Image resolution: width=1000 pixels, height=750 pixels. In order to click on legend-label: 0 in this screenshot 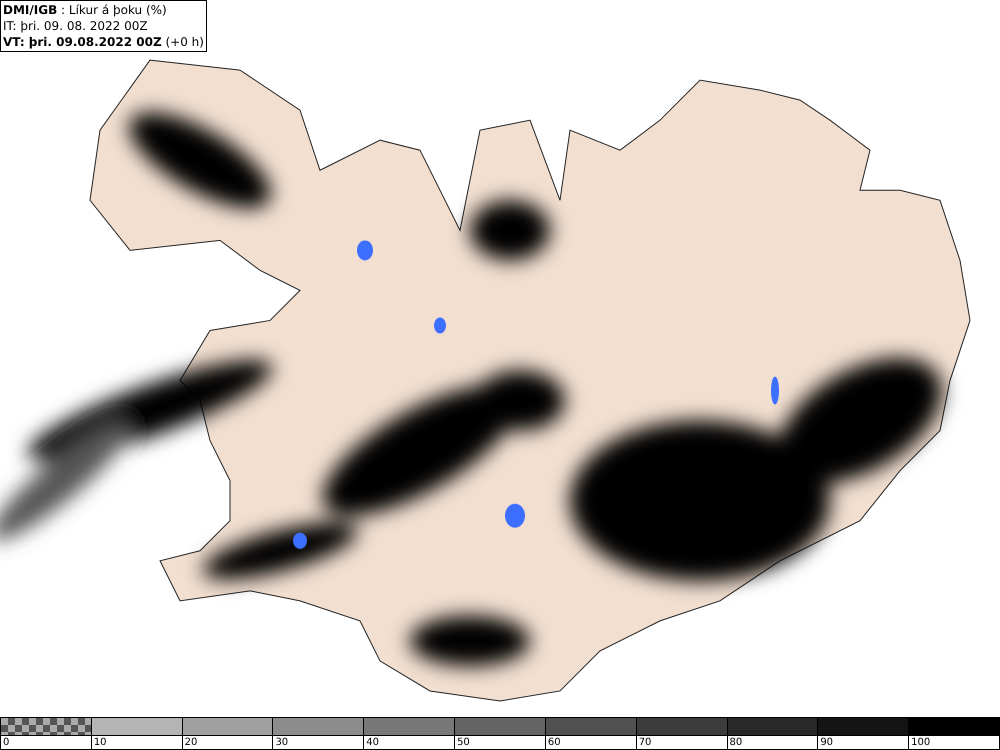, I will do `click(6, 742)`.